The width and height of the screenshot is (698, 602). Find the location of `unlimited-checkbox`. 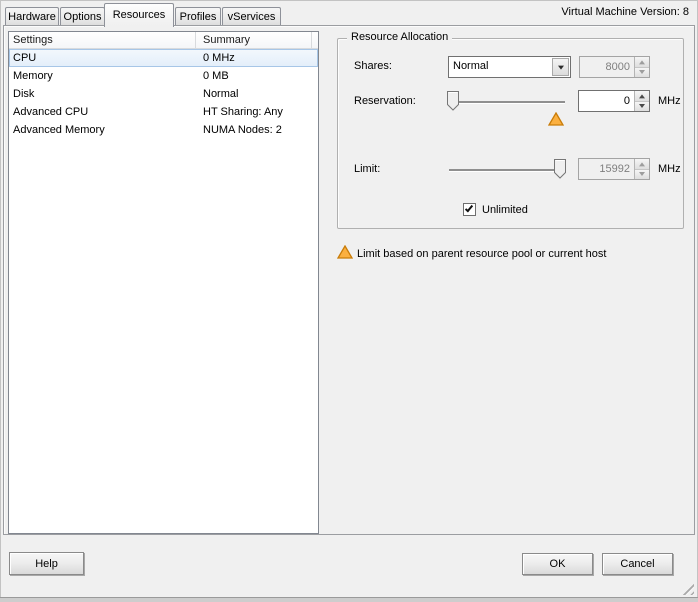

unlimited-checkbox is located at coordinates (469, 209).